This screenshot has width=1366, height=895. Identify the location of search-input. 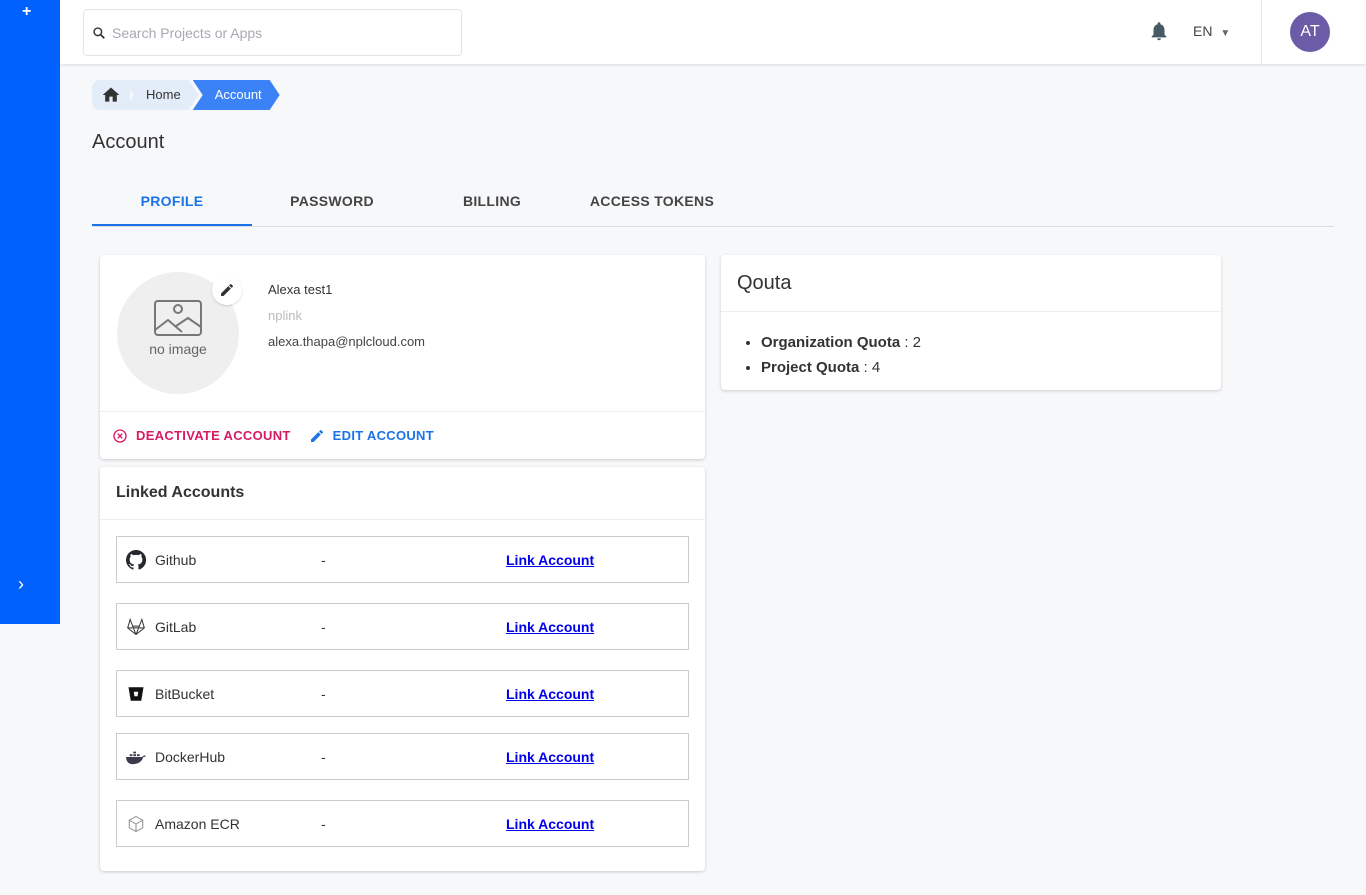
(277, 32).